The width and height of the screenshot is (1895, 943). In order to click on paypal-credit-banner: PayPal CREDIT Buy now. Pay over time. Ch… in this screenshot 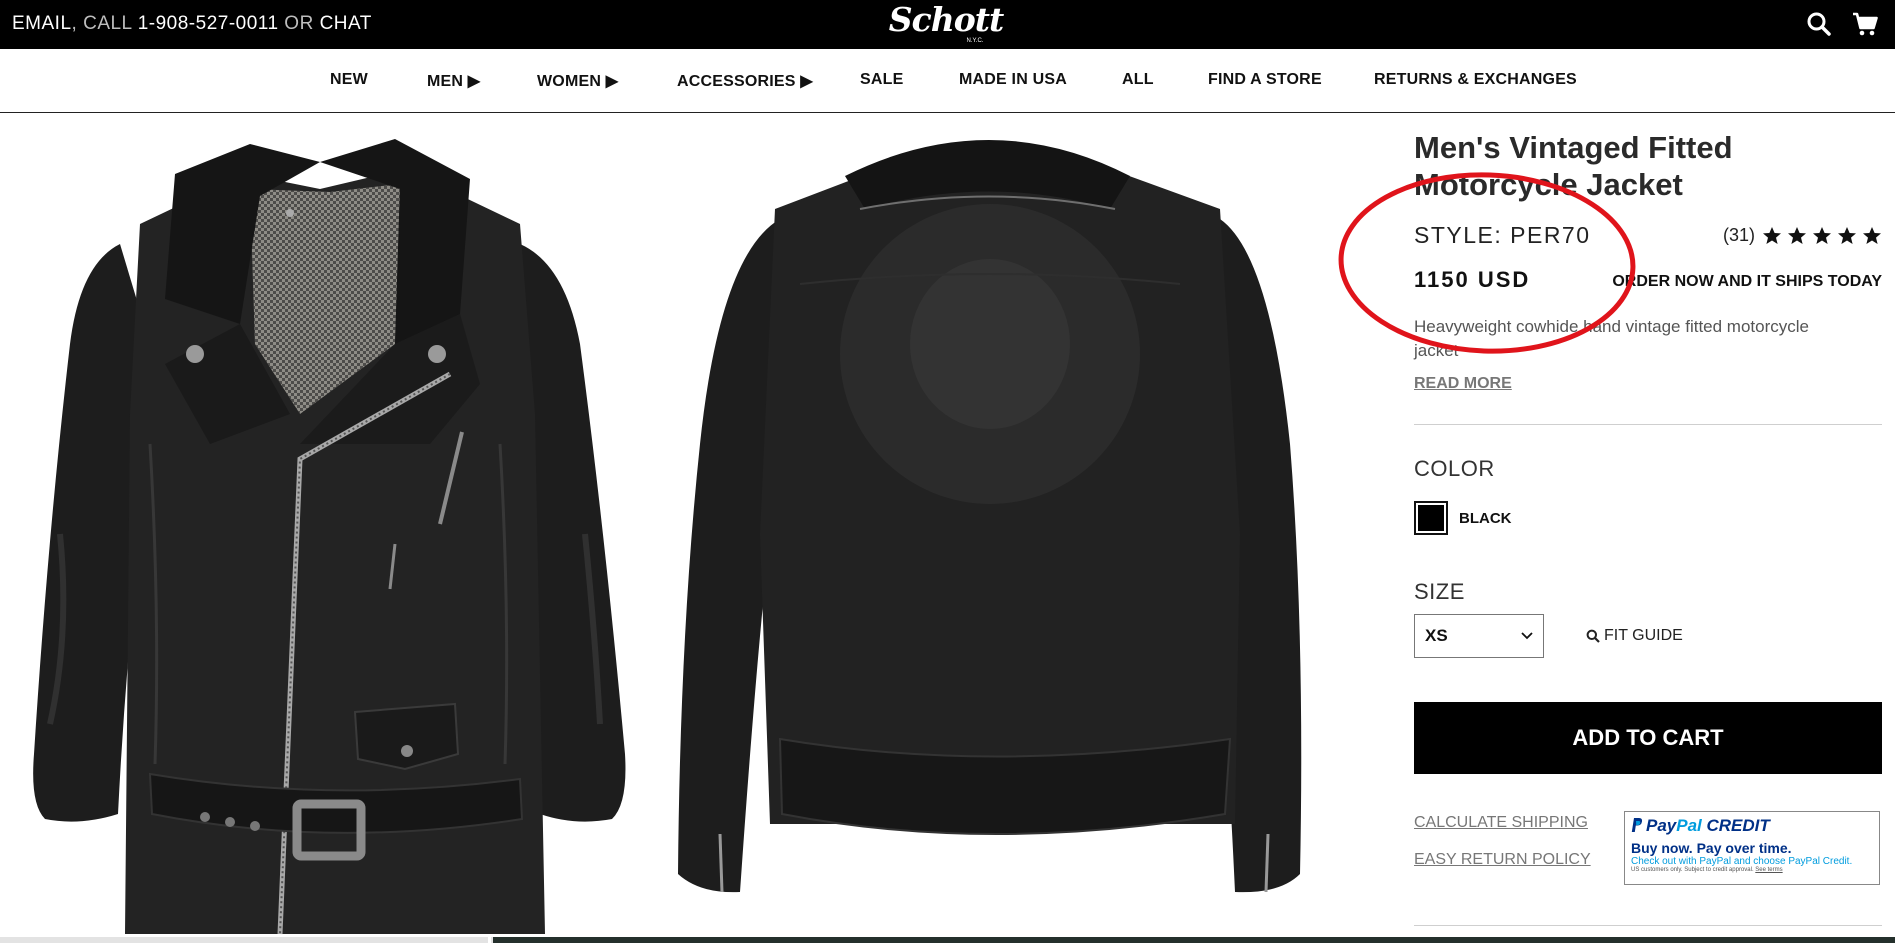, I will do `click(1752, 848)`.